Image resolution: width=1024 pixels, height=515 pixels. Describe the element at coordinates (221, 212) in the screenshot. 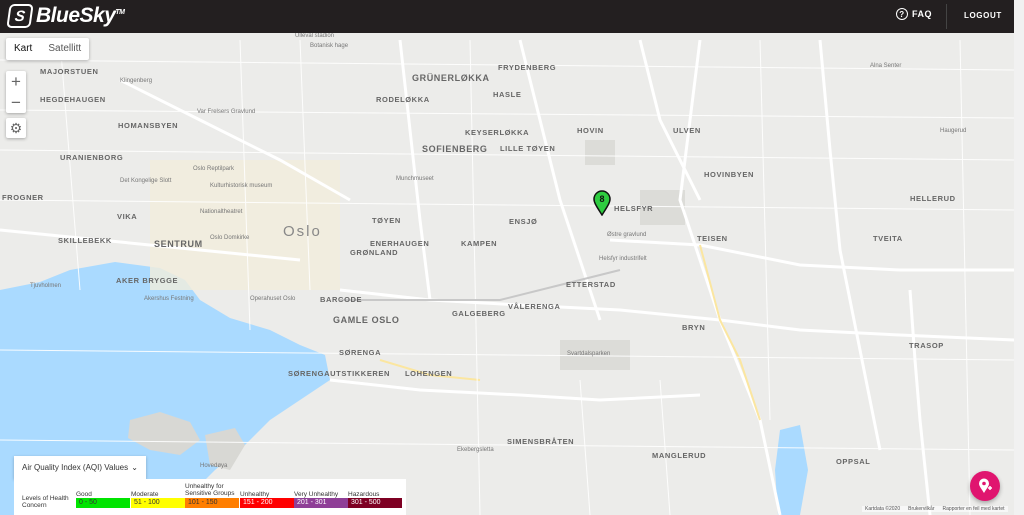

I see `poi-label: Nationaltheatret` at that location.